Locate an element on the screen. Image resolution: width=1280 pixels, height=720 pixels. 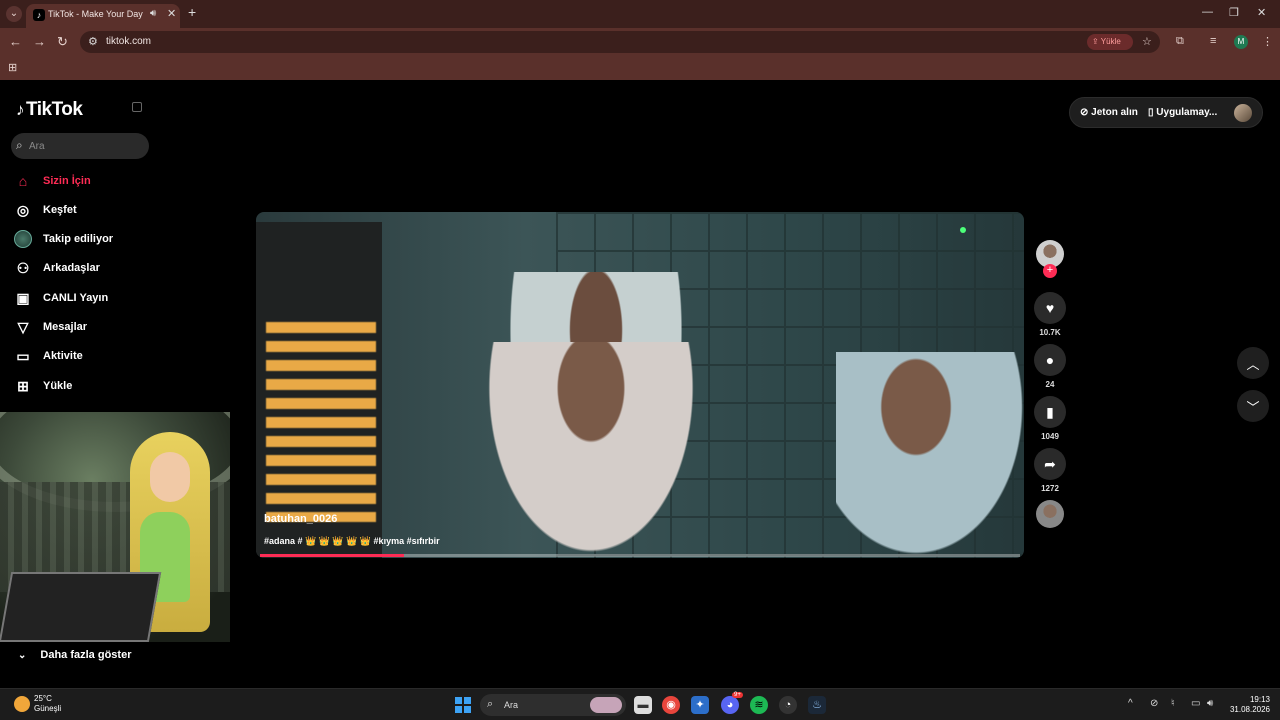
site-info-icon: ⚙︎ is located at coordinates (93, 41).